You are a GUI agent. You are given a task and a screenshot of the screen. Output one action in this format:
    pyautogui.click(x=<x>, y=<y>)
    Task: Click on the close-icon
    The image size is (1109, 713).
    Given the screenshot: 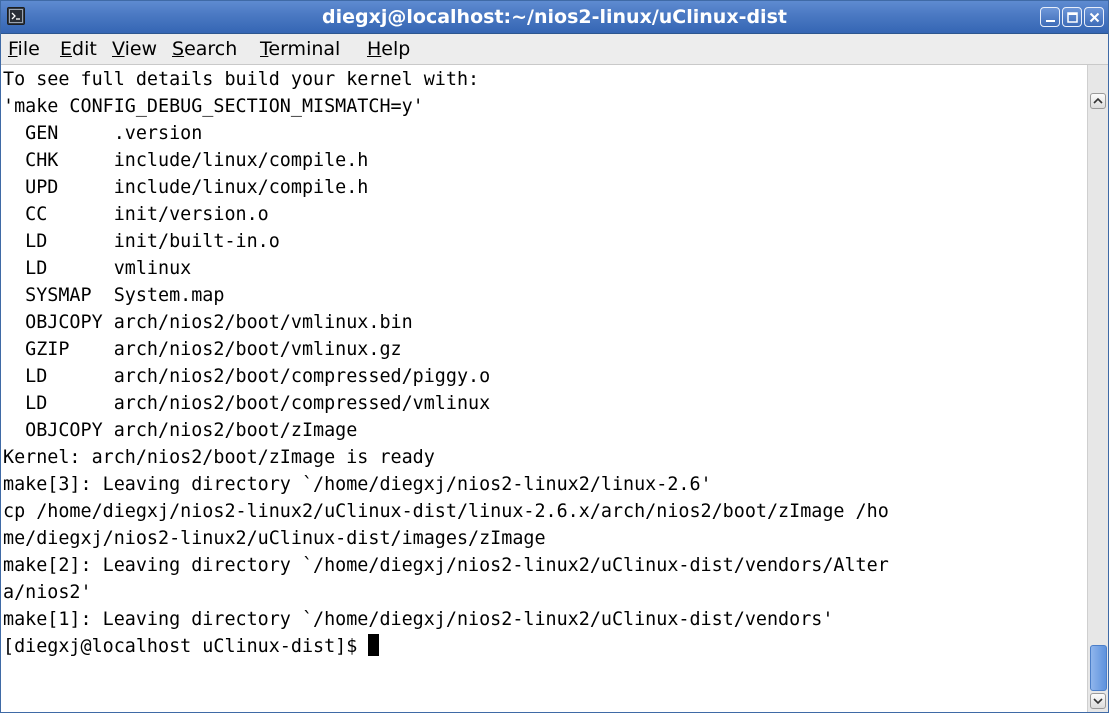 What is the action you would take?
    pyautogui.click(x=1094, y=17)
    